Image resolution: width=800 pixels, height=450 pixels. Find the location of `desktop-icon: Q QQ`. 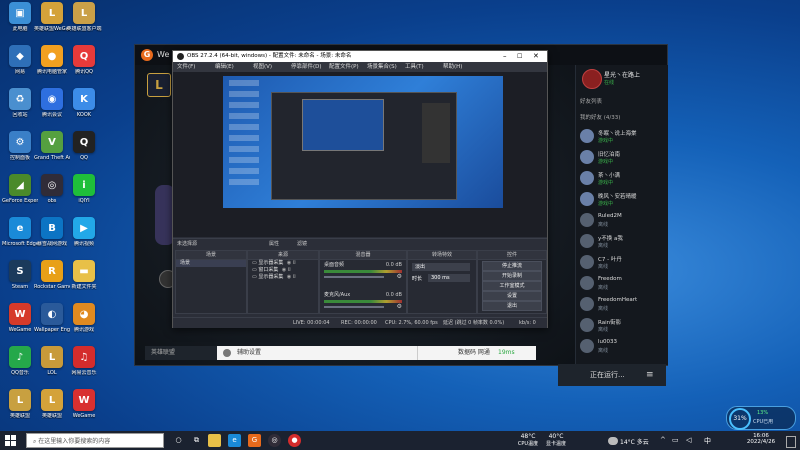

desktop-icon: Q QQ is located at coordinates (84, 146).